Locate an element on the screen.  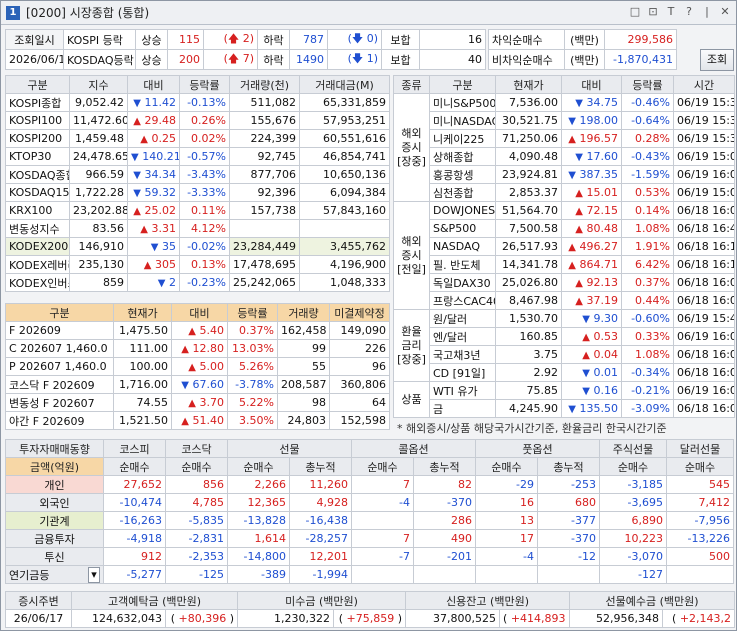
table-row: 심천종합2,853.37▲ 15.010.53%06/19 15:00 is located at coordinates (564, 192).